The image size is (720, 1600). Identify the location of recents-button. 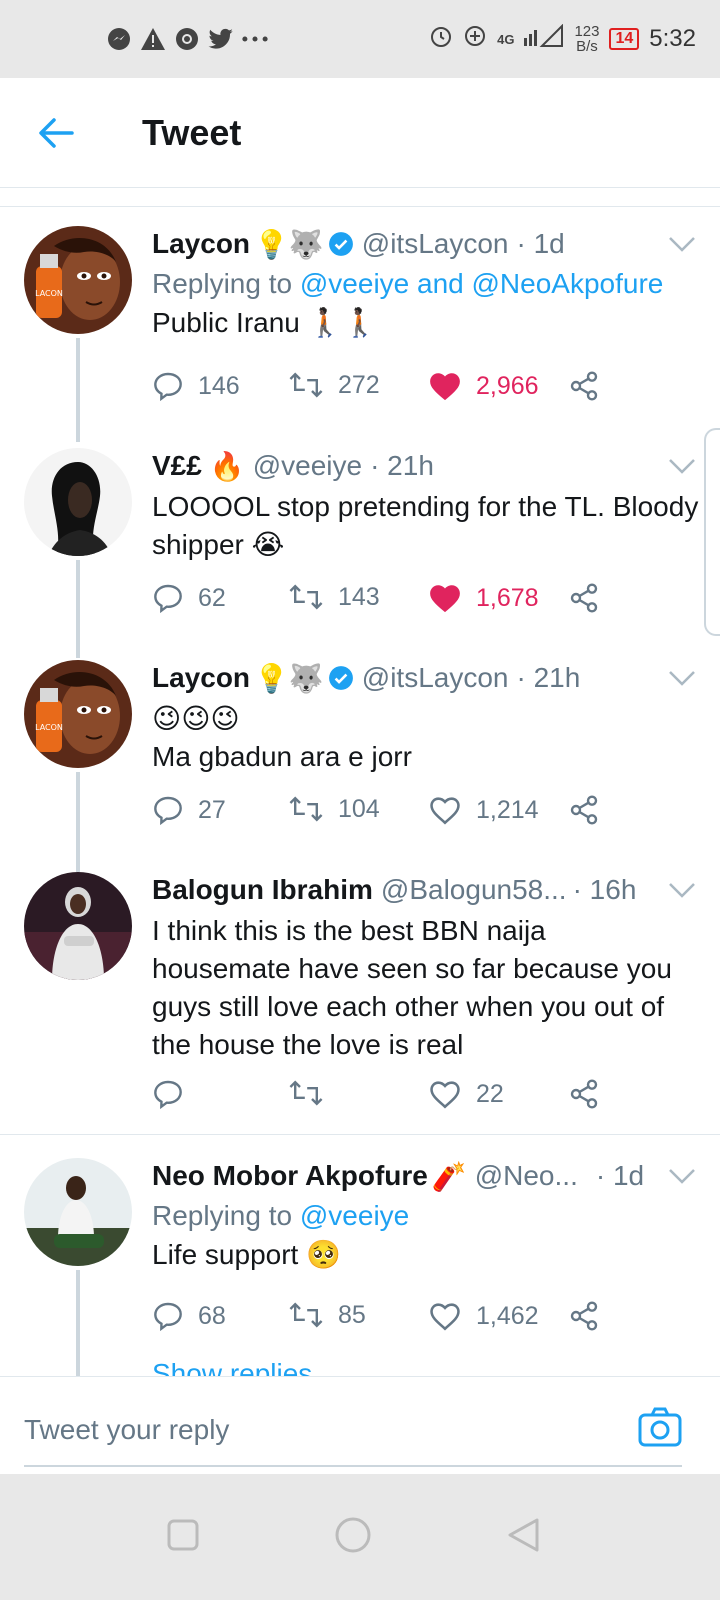
(183, 1535).